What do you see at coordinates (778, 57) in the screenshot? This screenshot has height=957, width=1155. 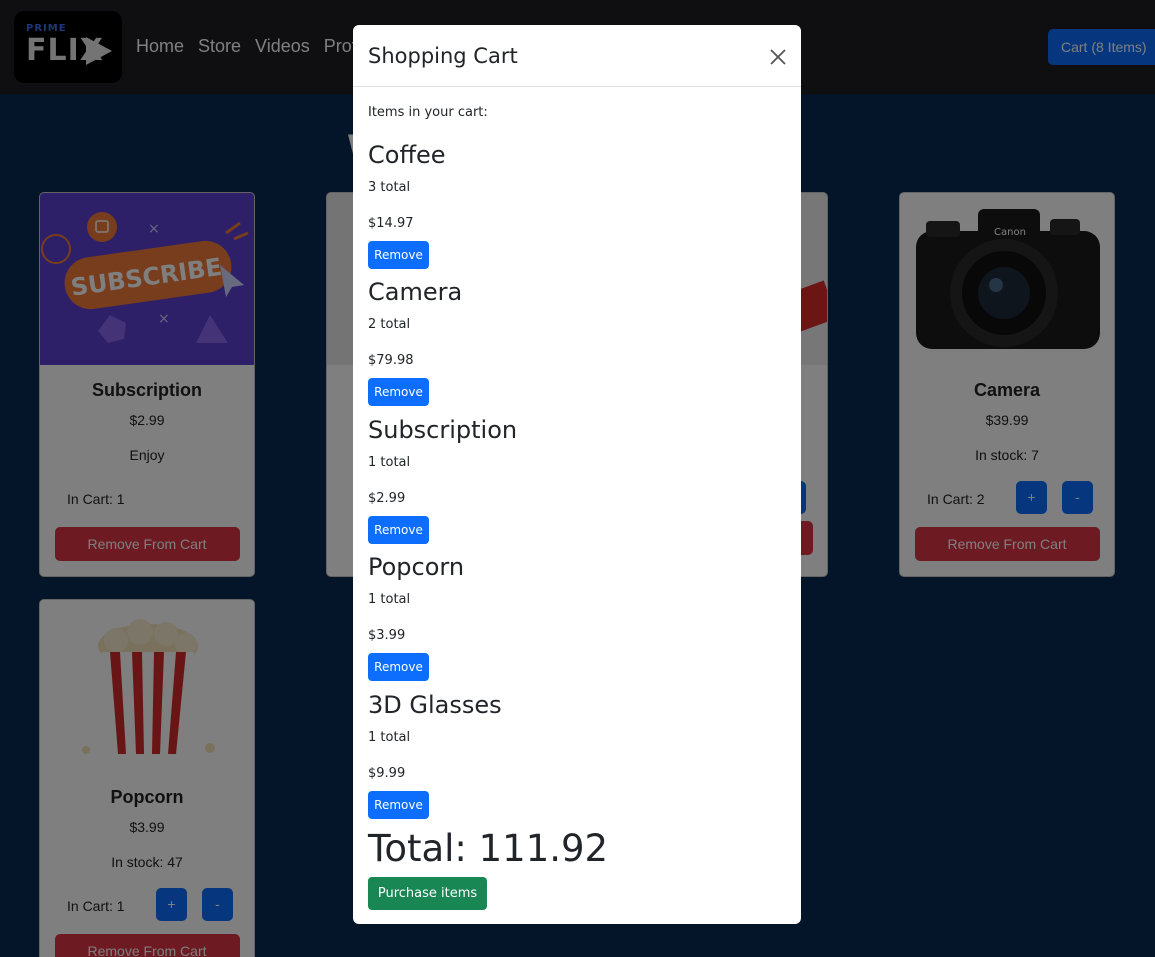 I see `close-icon` at bounding box center [778, 57].